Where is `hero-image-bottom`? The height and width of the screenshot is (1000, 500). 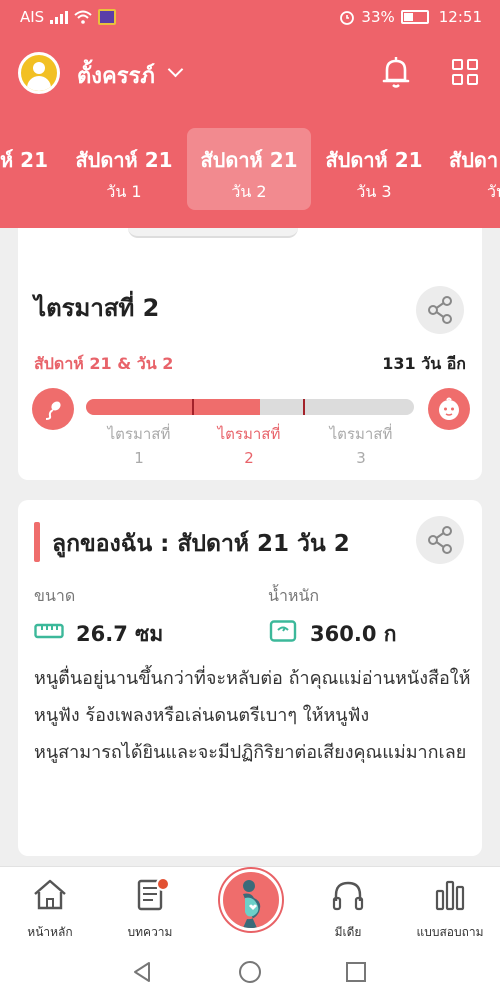
hero-image-bottom is located at coordinates (250, 247).